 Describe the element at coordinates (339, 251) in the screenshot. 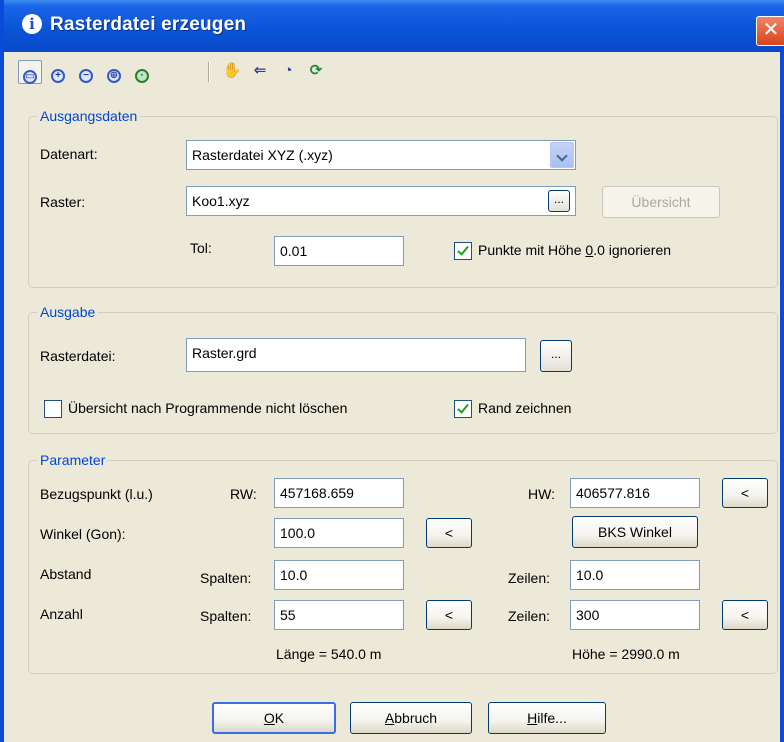

I see `tol-input: 0.01` at that location.